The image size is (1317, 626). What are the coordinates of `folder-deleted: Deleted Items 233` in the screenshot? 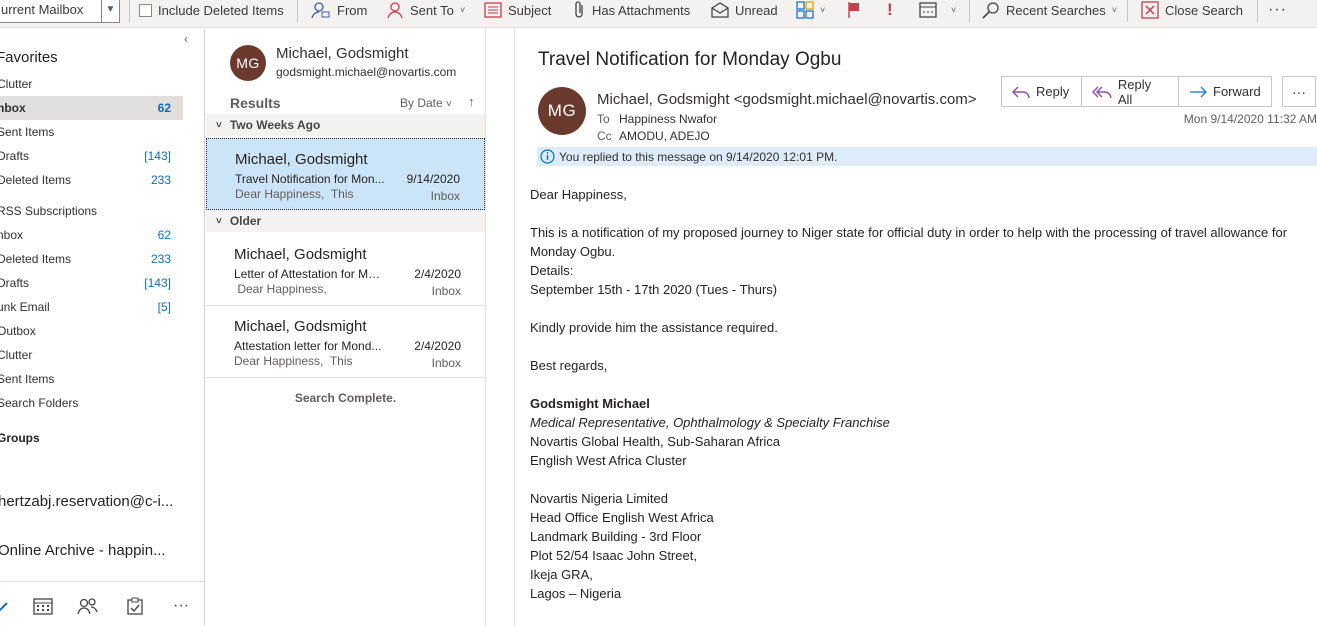 It's located at (91, 259).